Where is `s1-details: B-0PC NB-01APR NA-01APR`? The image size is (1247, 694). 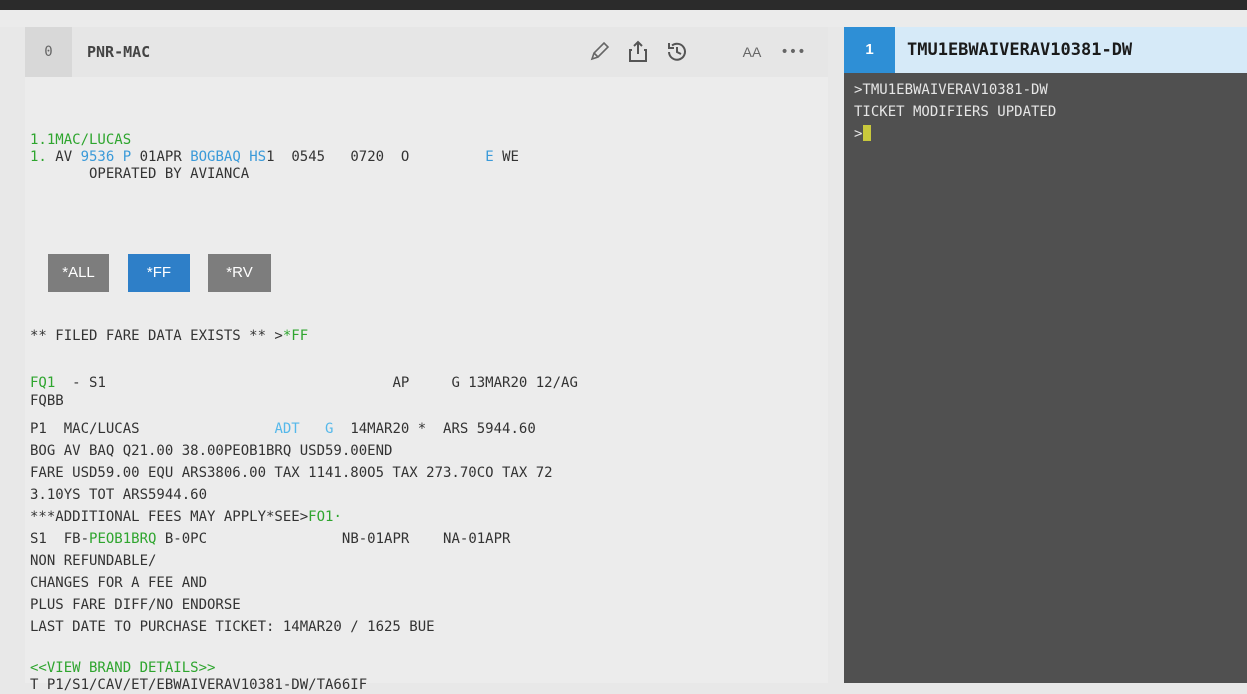 s1-details: B-0PC NB-01APR NA-01APR is located at coordinates (333, 539).